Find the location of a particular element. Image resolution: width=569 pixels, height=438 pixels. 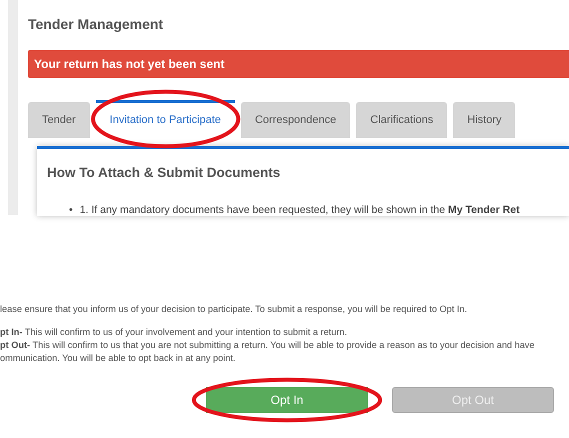

tab: Tender is located at coordinates (59, 120).